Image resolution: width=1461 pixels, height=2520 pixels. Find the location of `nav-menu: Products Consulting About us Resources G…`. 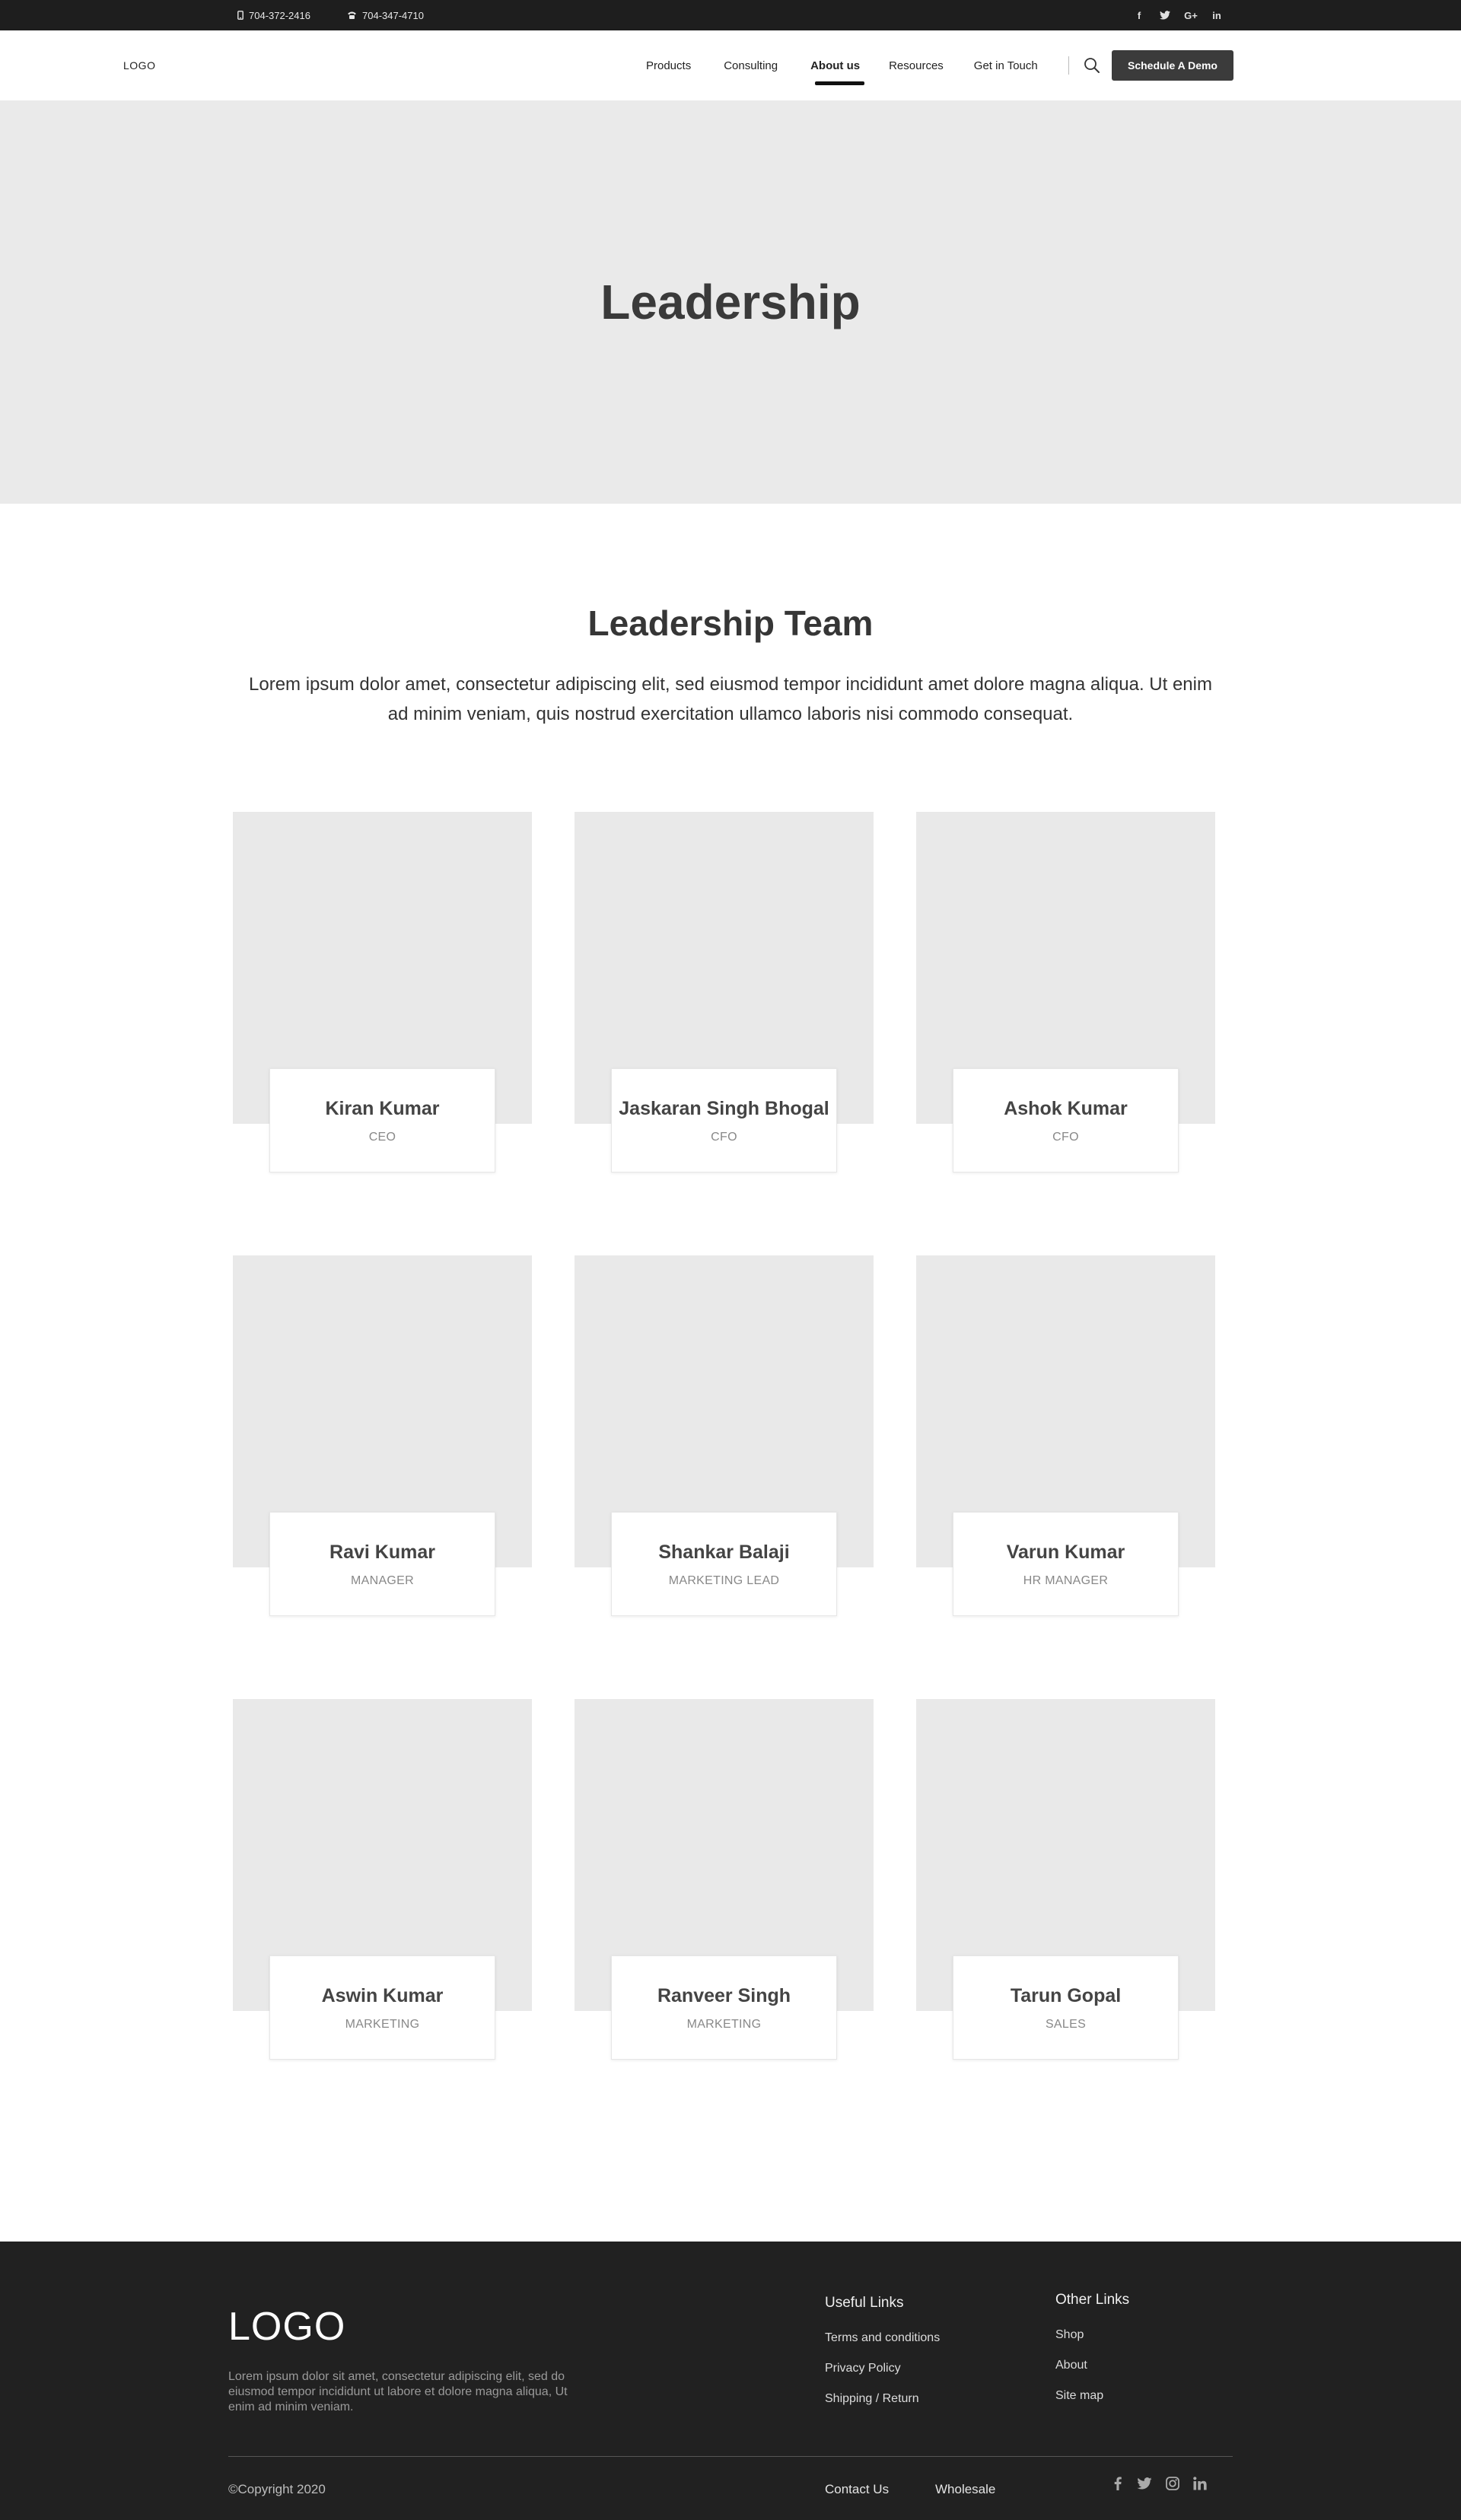

nav-menu: Products Consulting About us Resources G… is located at coordinates (835, 65).